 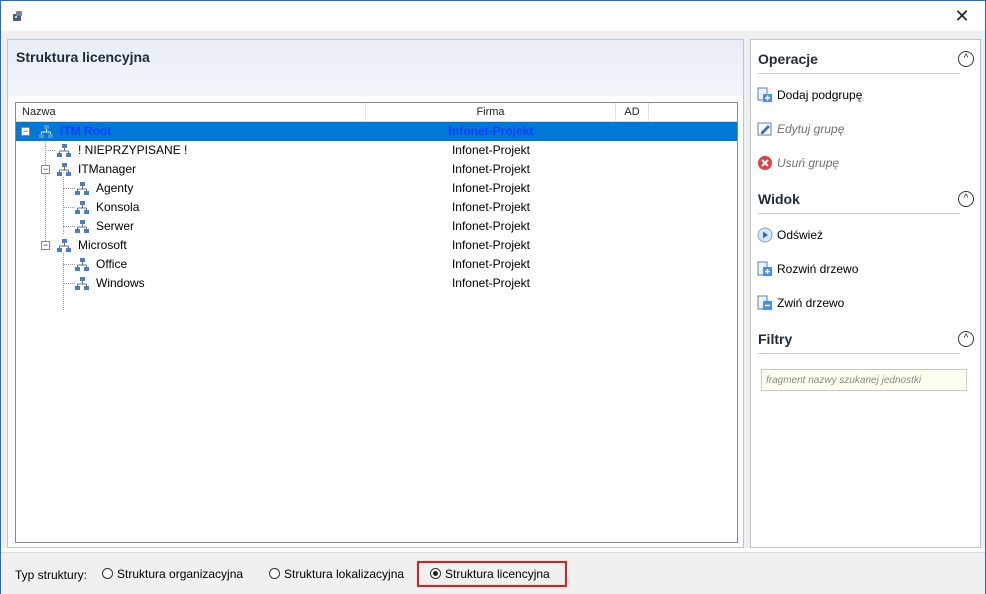 I want to click on delete-group-label: Usuń grupę, so click(x=808, y=163).